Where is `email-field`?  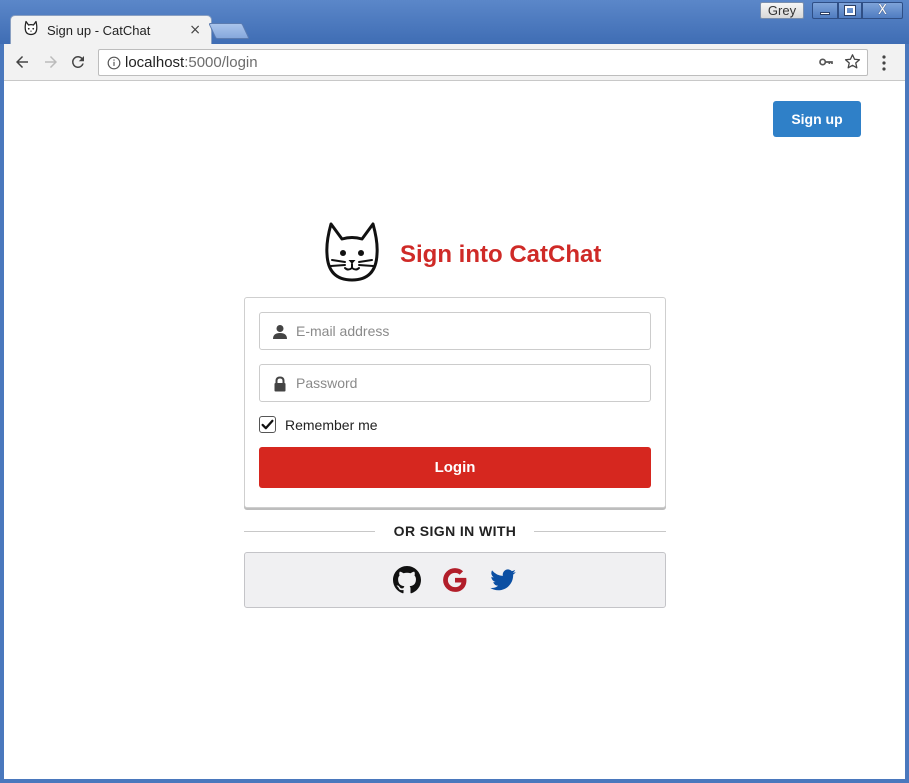 email-field is located at coordinates (455, 331).